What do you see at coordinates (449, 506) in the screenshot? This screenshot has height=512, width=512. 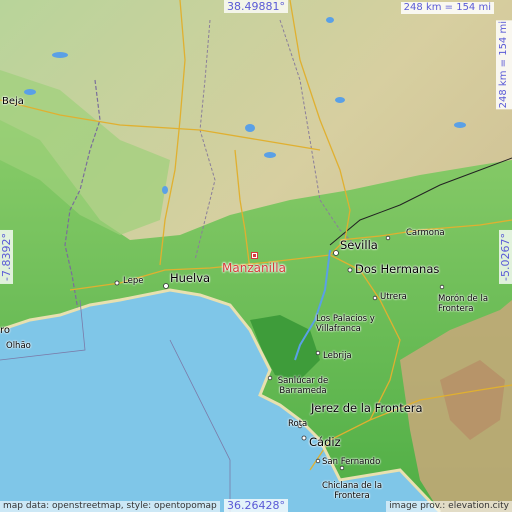 I see `attribution-image-provider: image prov.: elevation.city` at bounding box center [449, 506].